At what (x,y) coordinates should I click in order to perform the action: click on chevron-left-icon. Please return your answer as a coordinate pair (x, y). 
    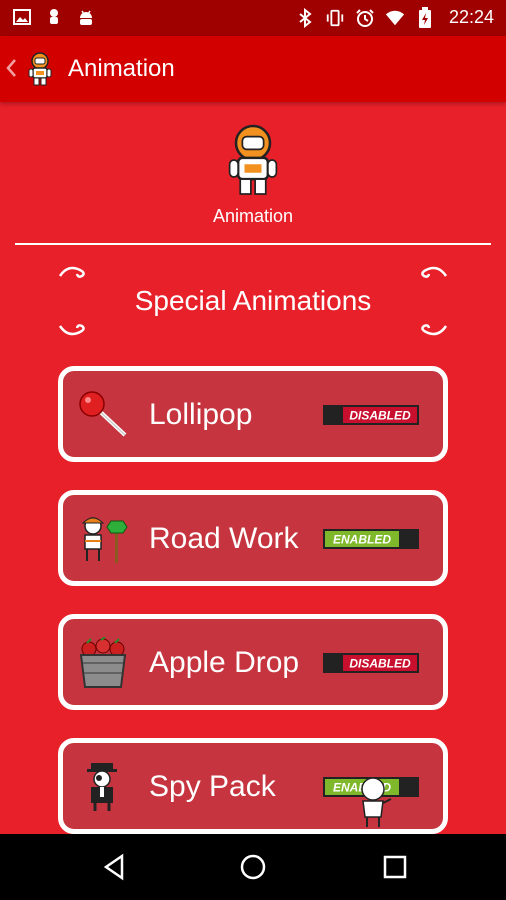
    Looking at the image, I should click on (11, 68).